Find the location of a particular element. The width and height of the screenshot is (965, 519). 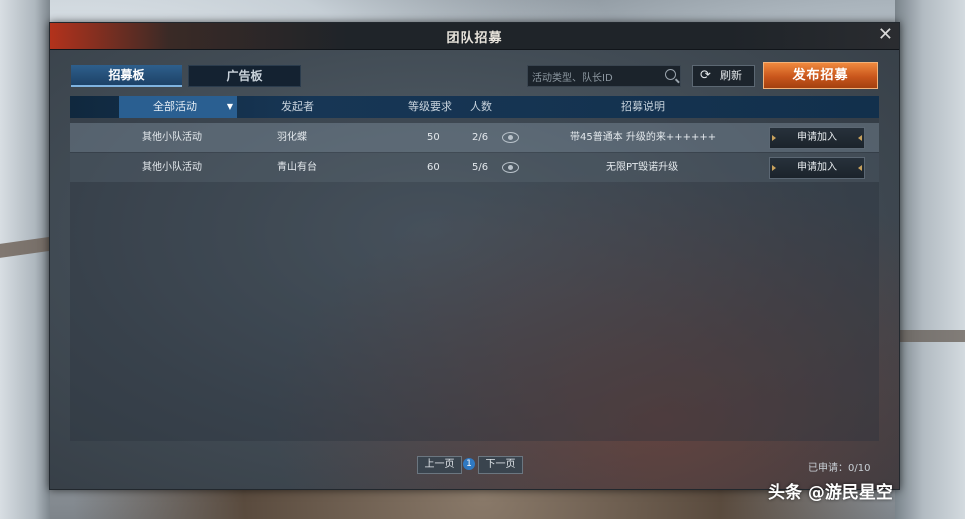

header-level: 等级要求 is located at coordinates (430, 106).